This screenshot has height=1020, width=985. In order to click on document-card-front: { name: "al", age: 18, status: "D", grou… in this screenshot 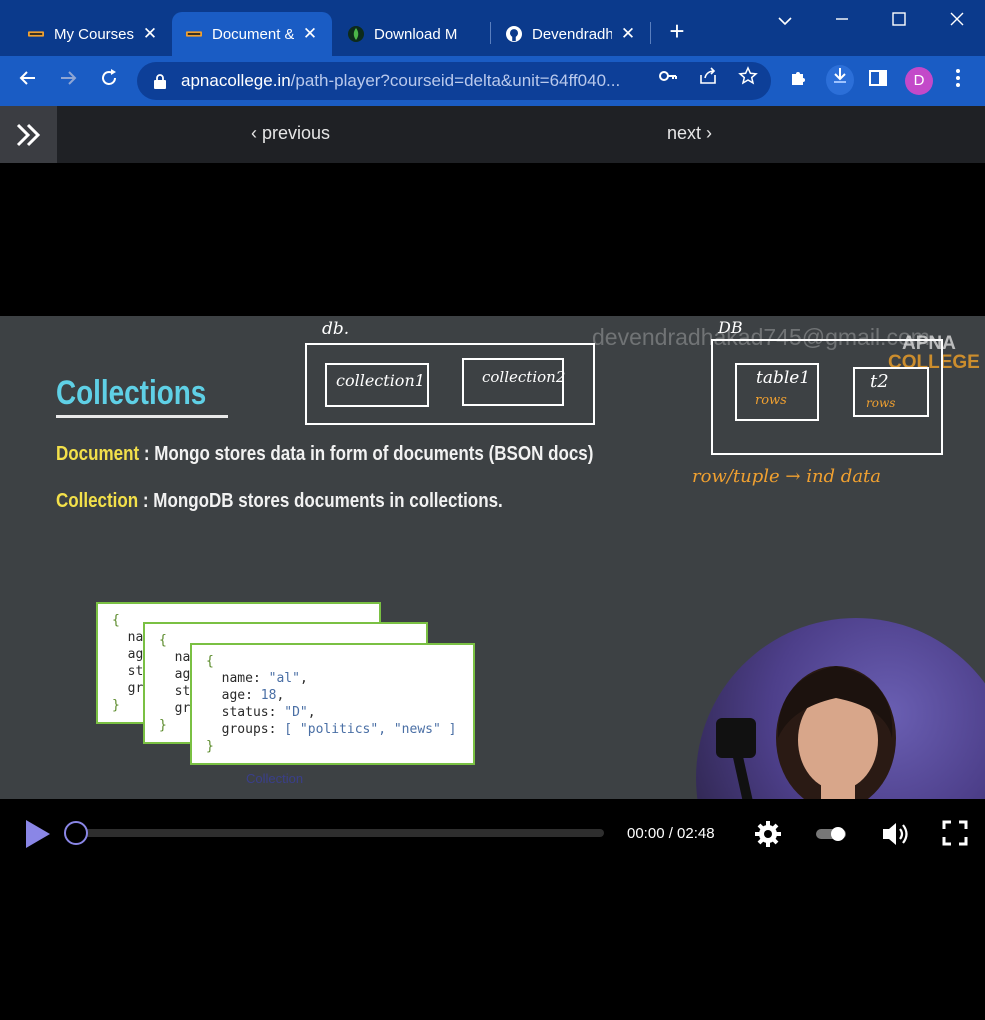, I will do `click(332, 704)`.